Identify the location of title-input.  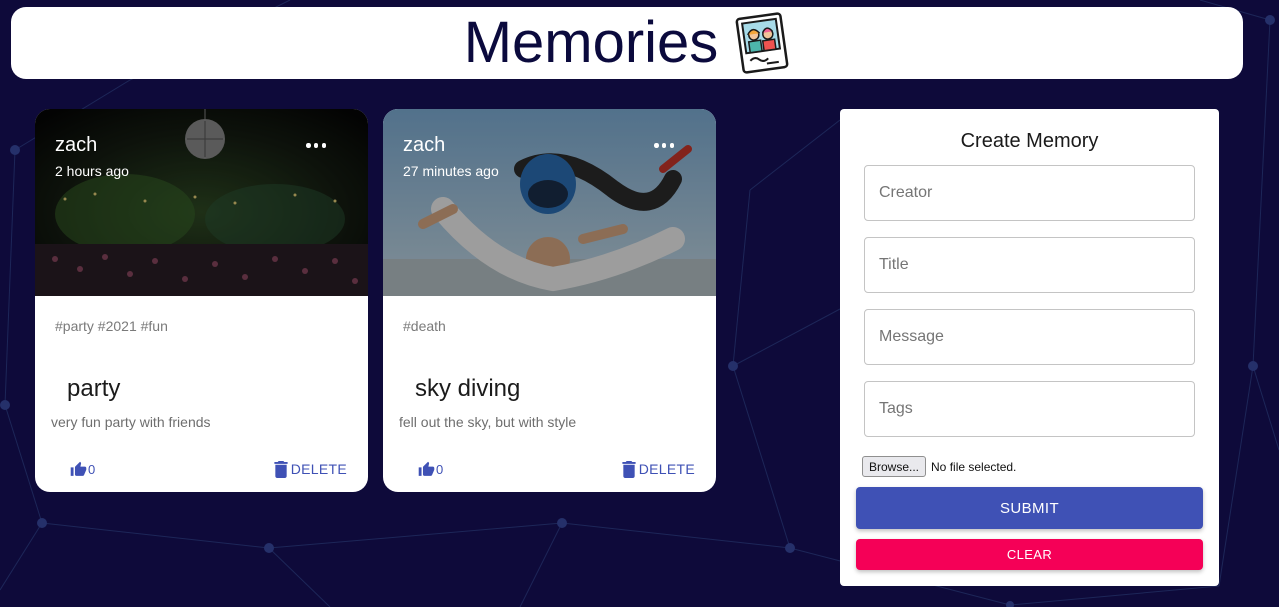
(1029, 265).